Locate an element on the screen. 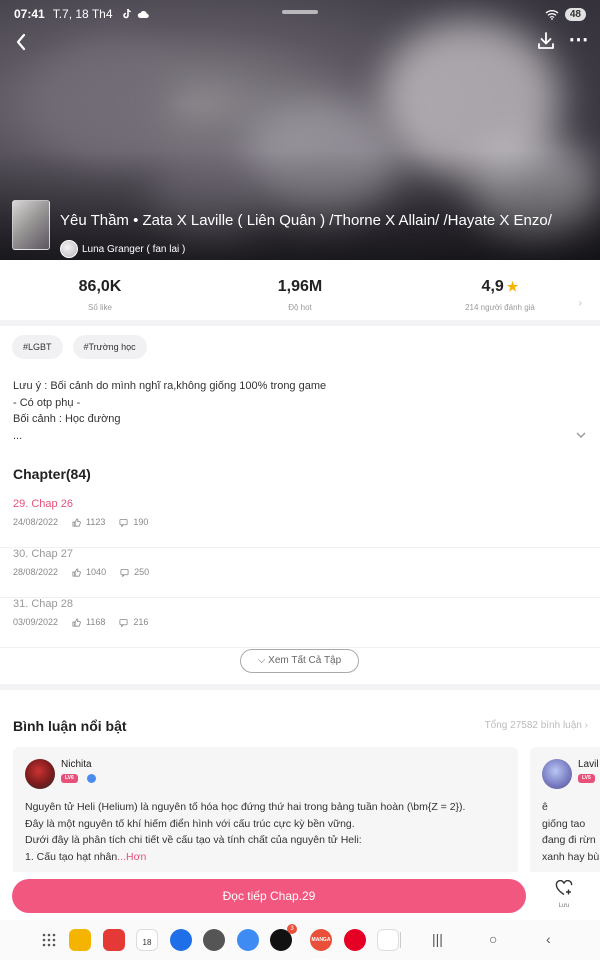 The image size is (600, 960). save-label: Lưu is located at coordinates (564, 906).